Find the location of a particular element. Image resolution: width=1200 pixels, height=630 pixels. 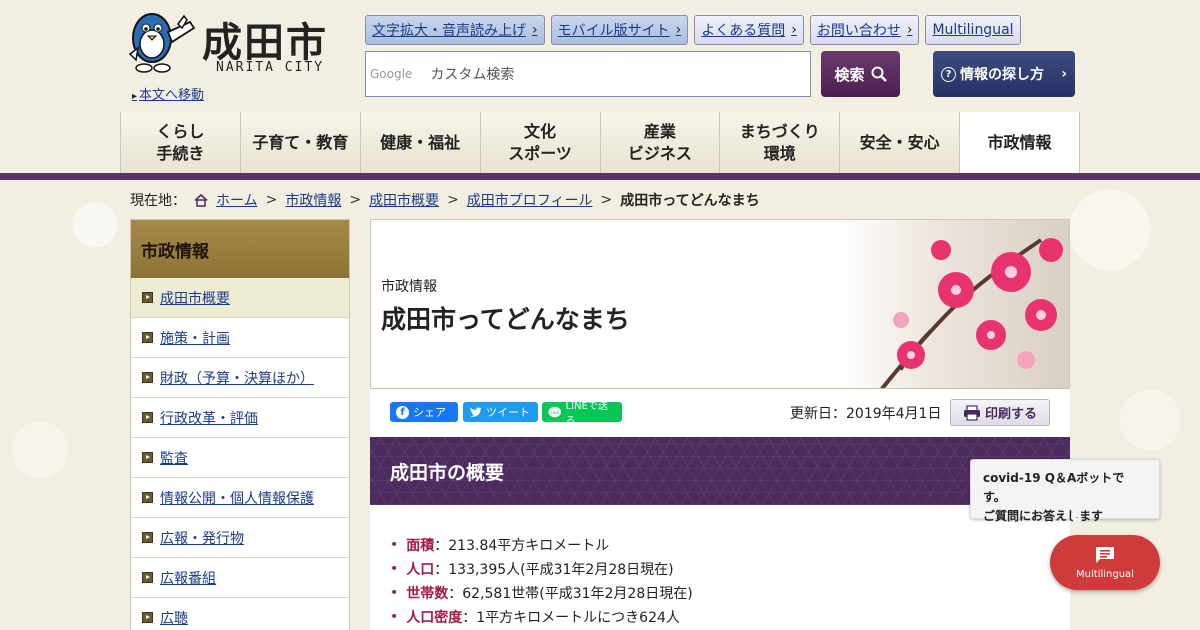

print-button: 印刷する is located at coordinates (1000, 412).